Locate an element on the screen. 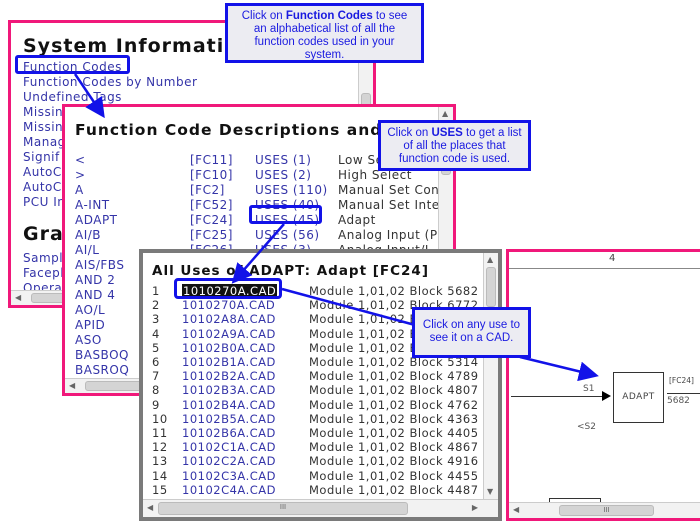 This screenshot has height=521, width=700. block-number-label: 5682 is located at coordinates (683, 399).